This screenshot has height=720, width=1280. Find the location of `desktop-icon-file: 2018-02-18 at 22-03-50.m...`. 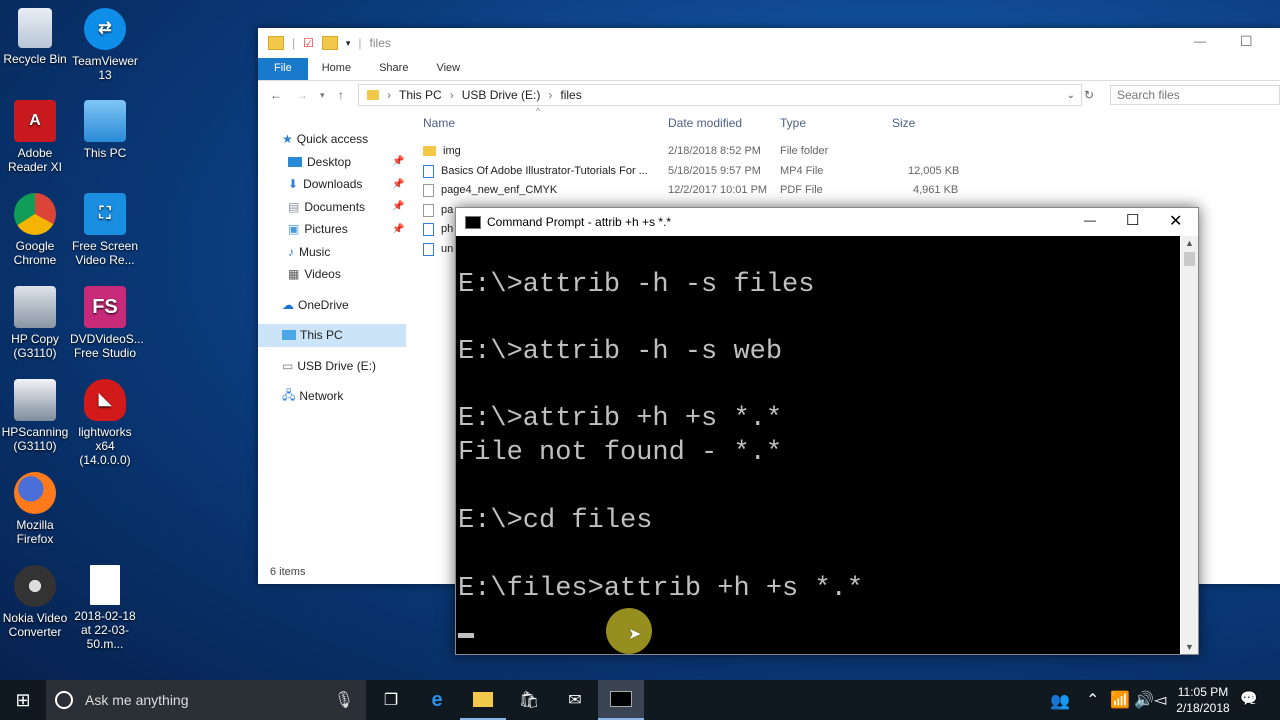

desktop-icon-file: 2018-02-18 at 22-03-50.m... is located at coordinates (105, 608).